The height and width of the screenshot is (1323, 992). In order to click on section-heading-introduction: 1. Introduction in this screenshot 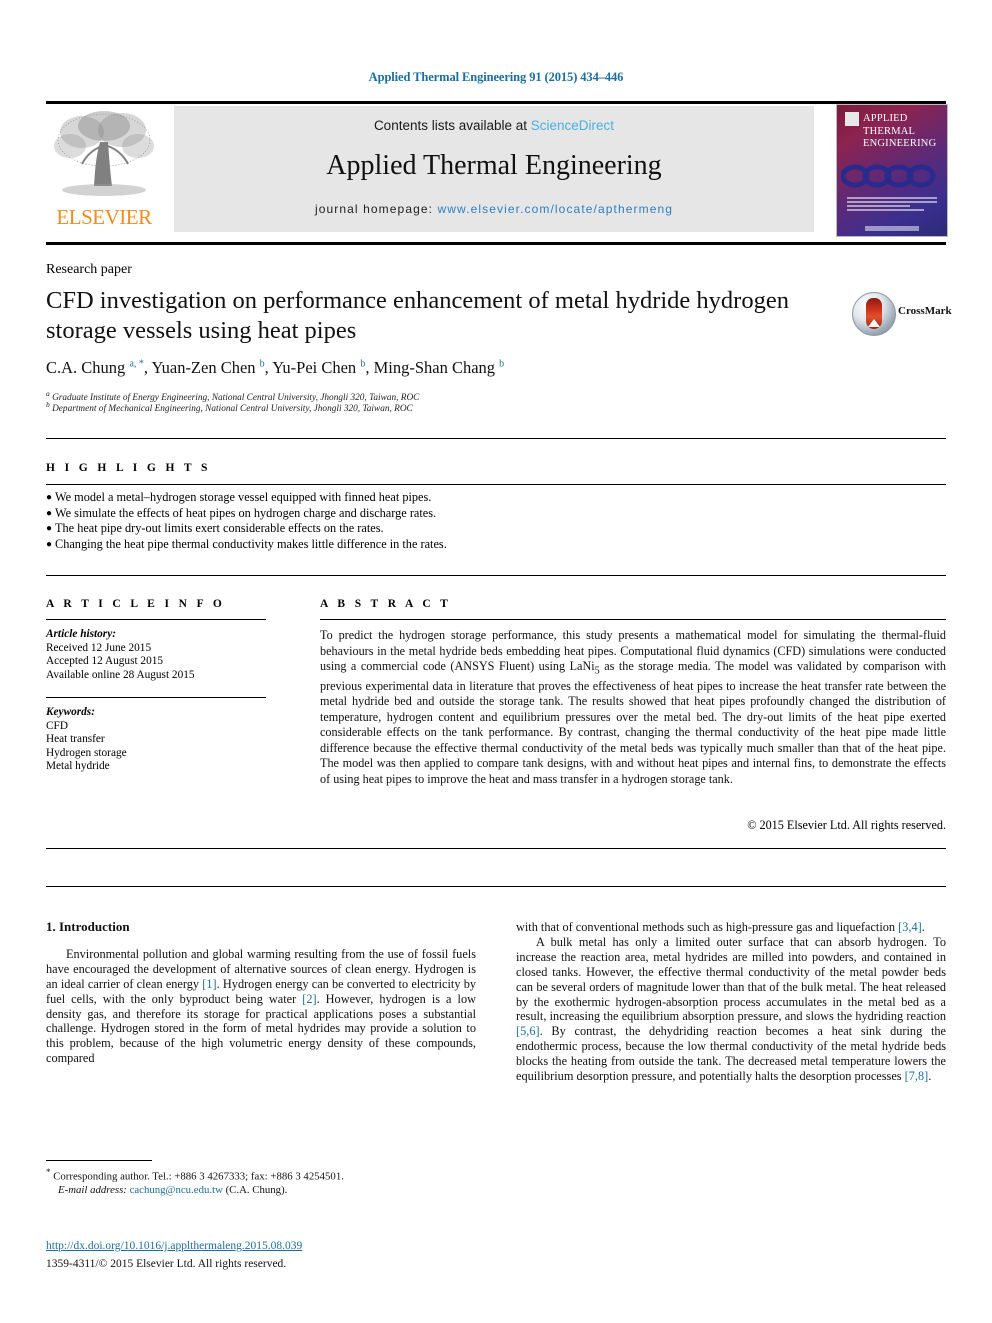, I will do `click(88, 926)`.